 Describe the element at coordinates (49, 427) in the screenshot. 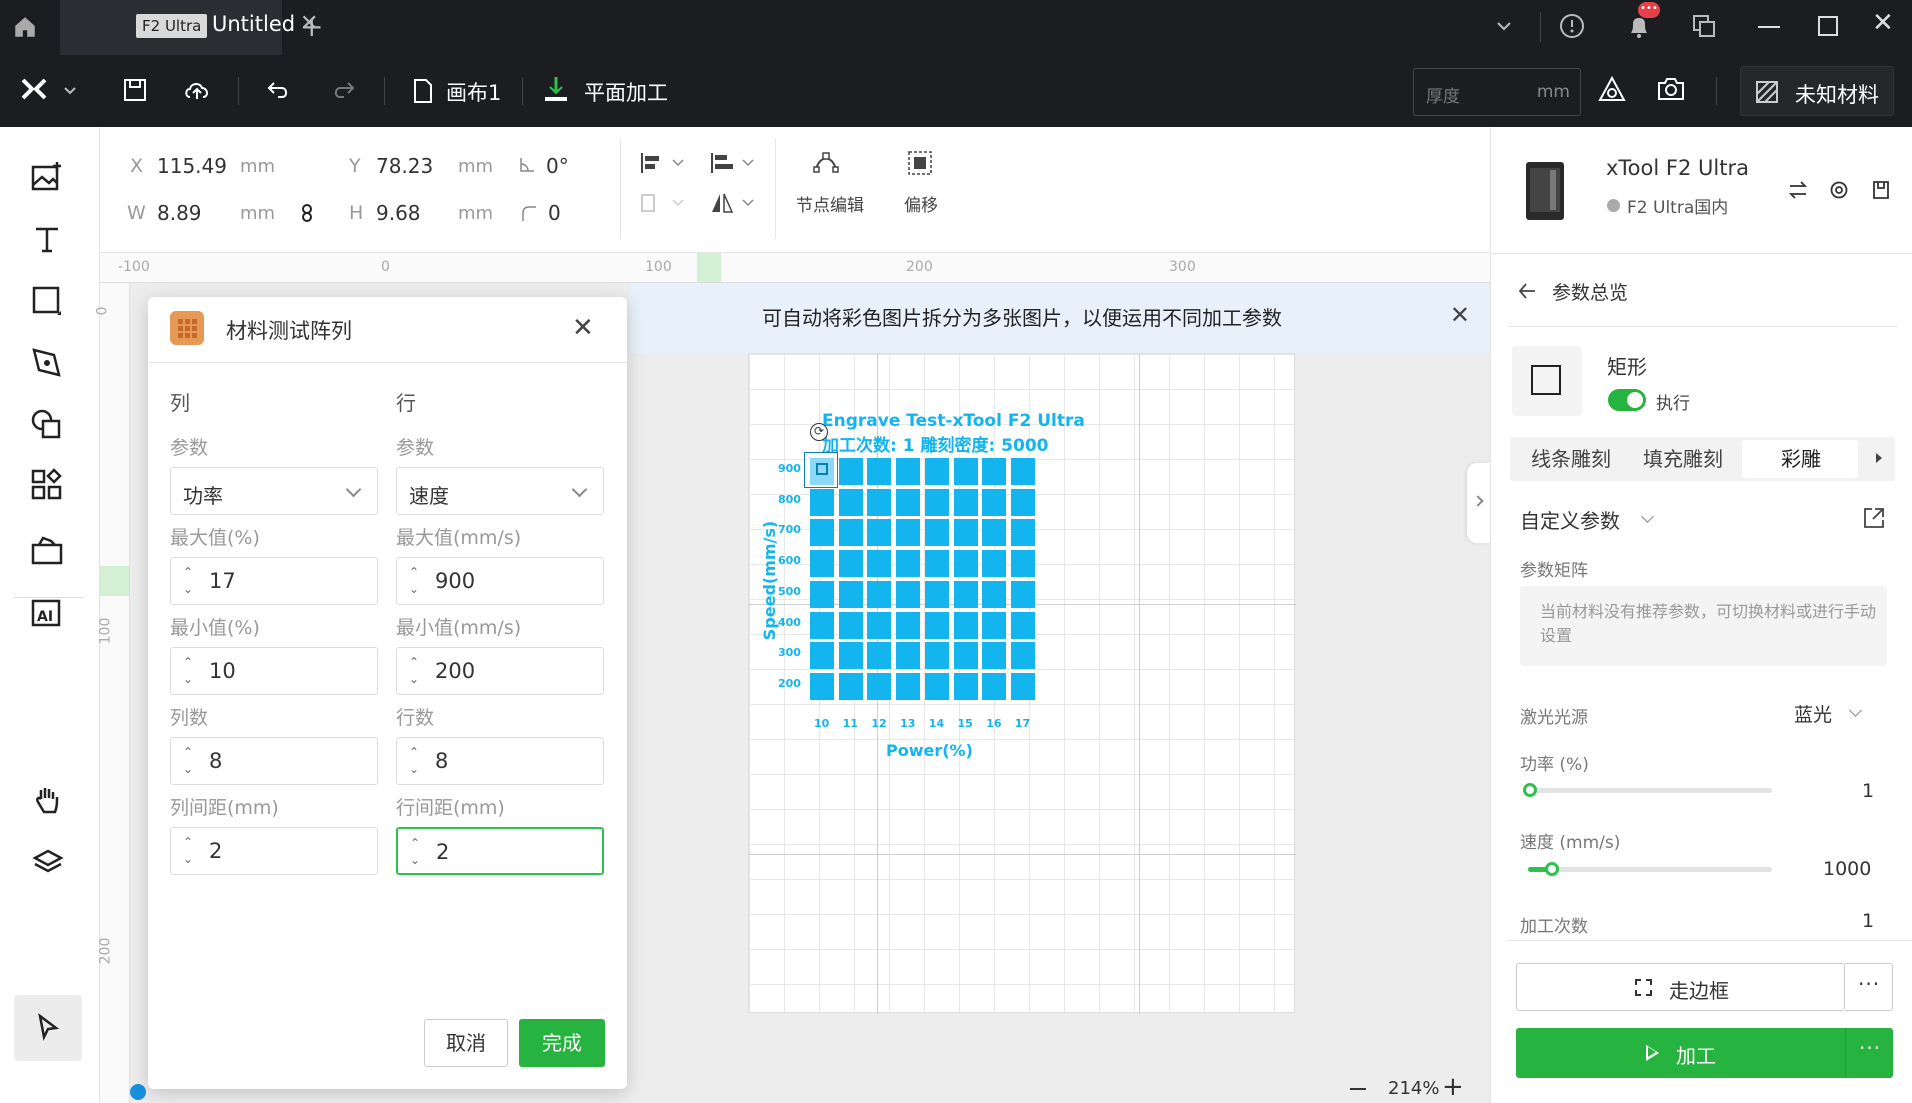

I see `elements-tool-icon` at that location.